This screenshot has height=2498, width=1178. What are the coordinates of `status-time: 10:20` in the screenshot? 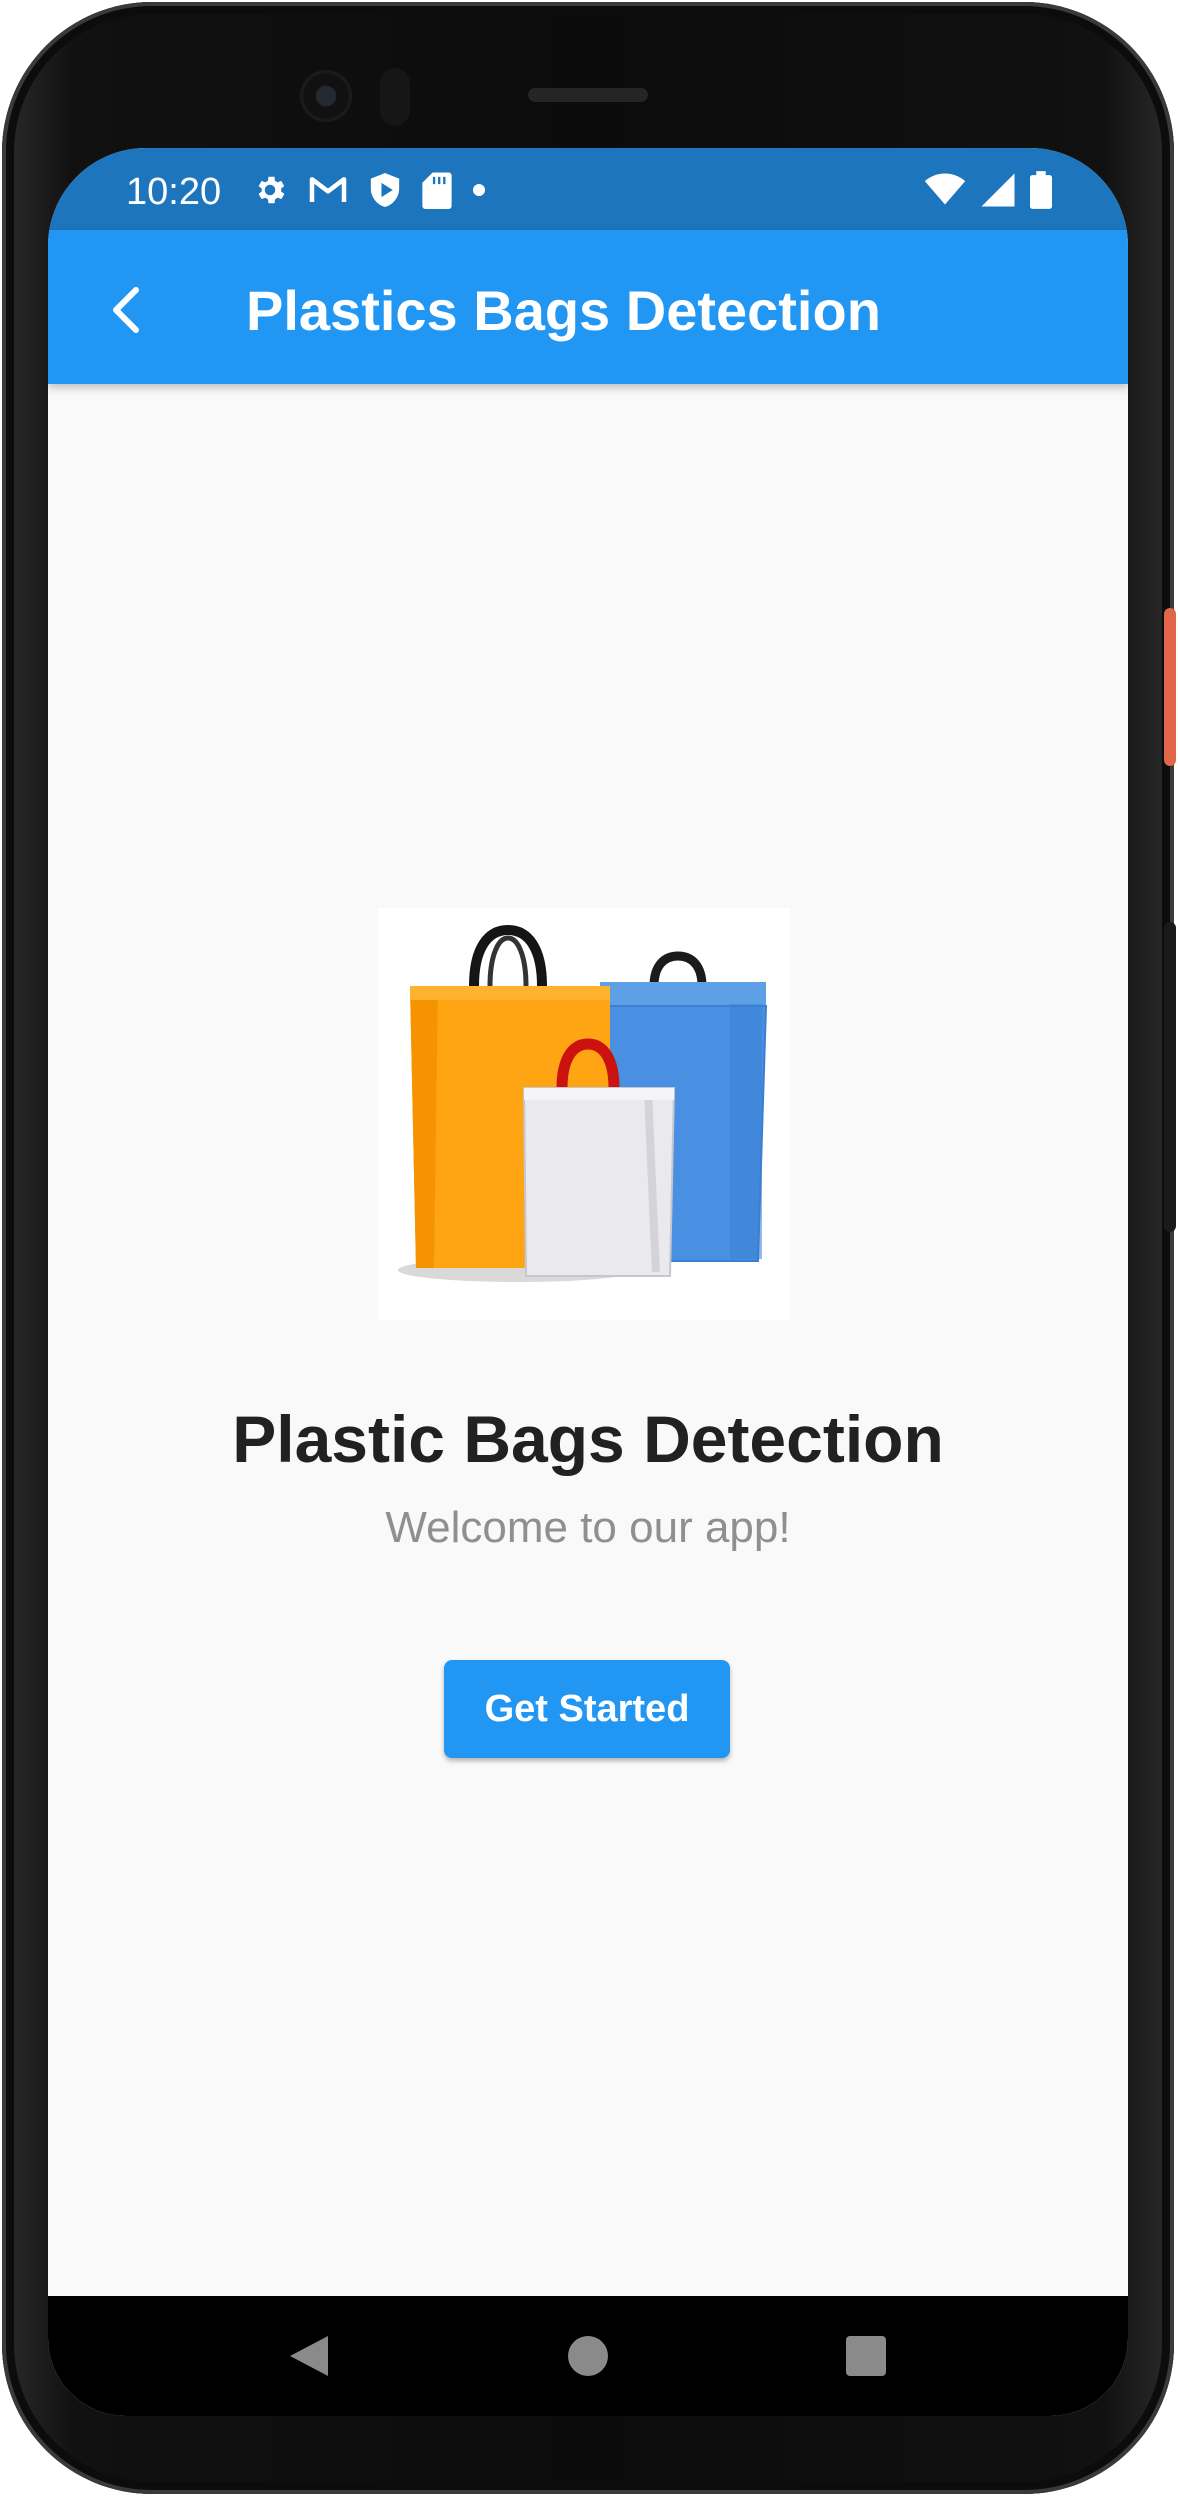 It's located at (174, 192).